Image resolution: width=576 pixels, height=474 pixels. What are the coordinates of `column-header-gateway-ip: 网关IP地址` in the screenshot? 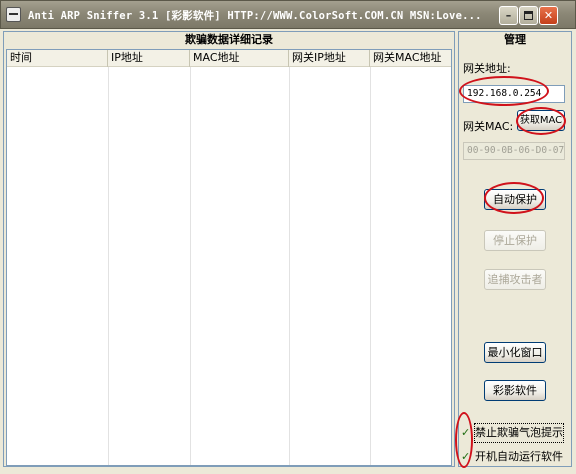 It's located at (329, 58).